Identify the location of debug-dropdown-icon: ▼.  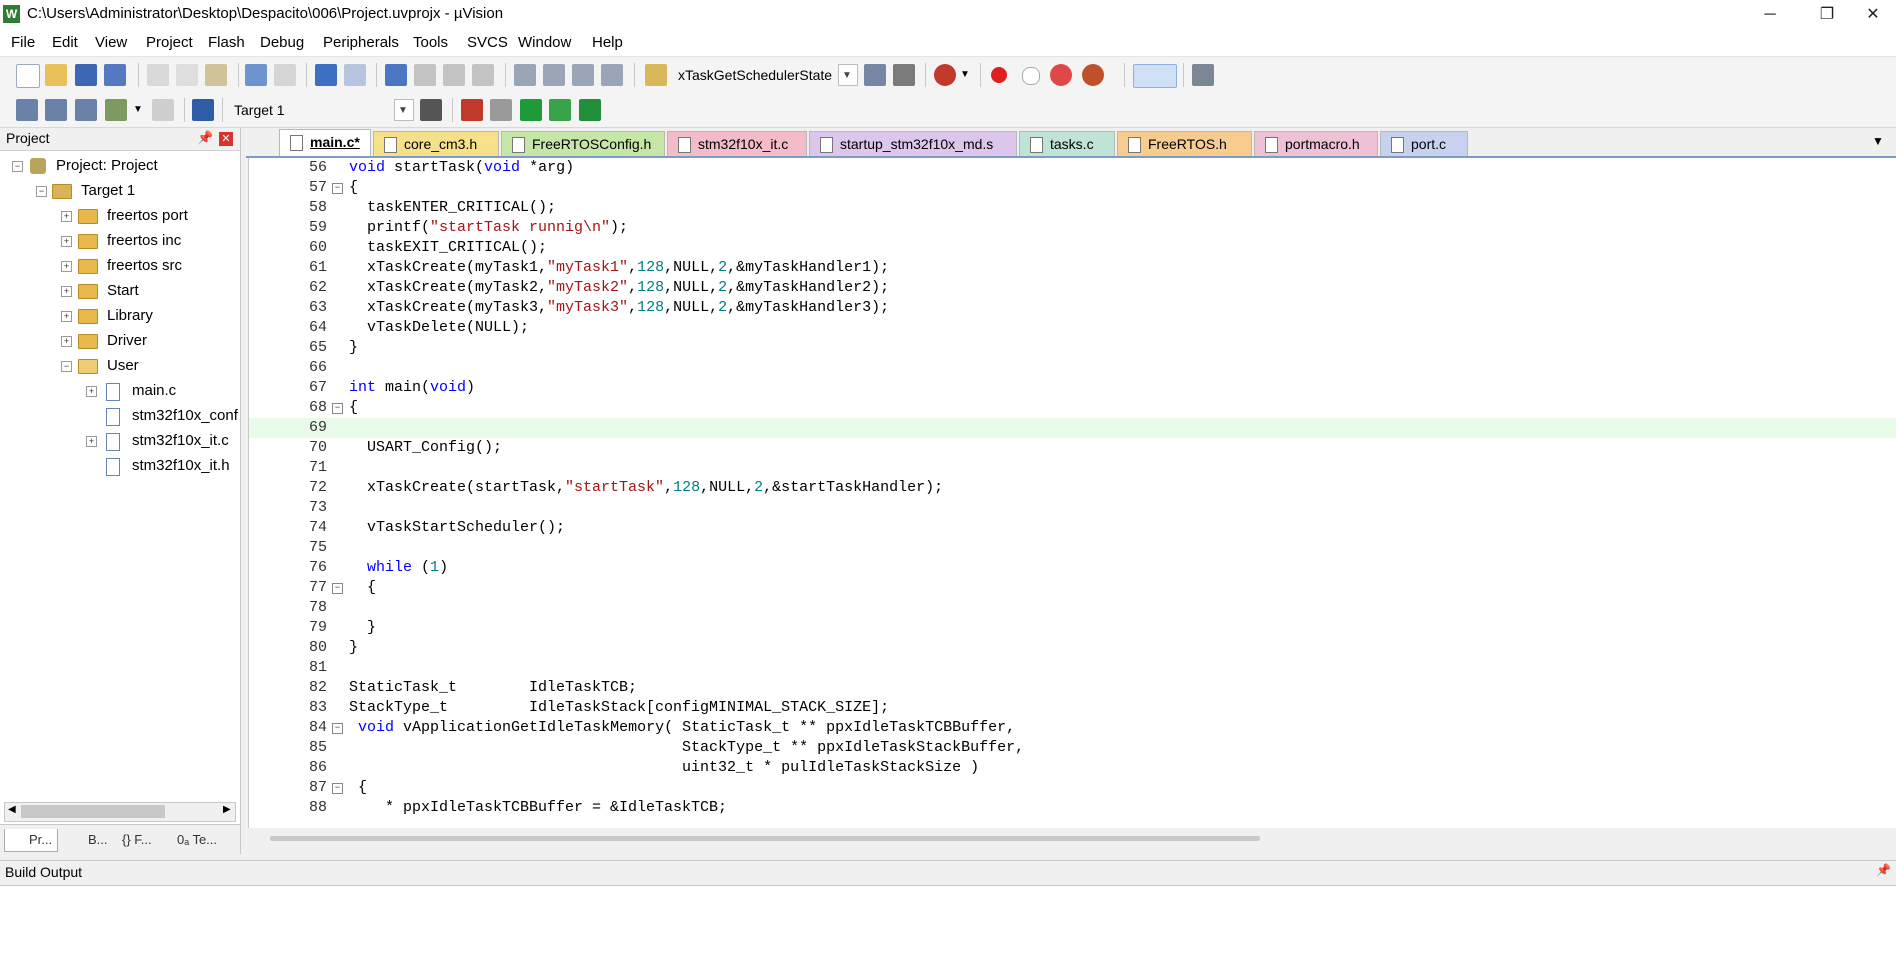
(965, 75).